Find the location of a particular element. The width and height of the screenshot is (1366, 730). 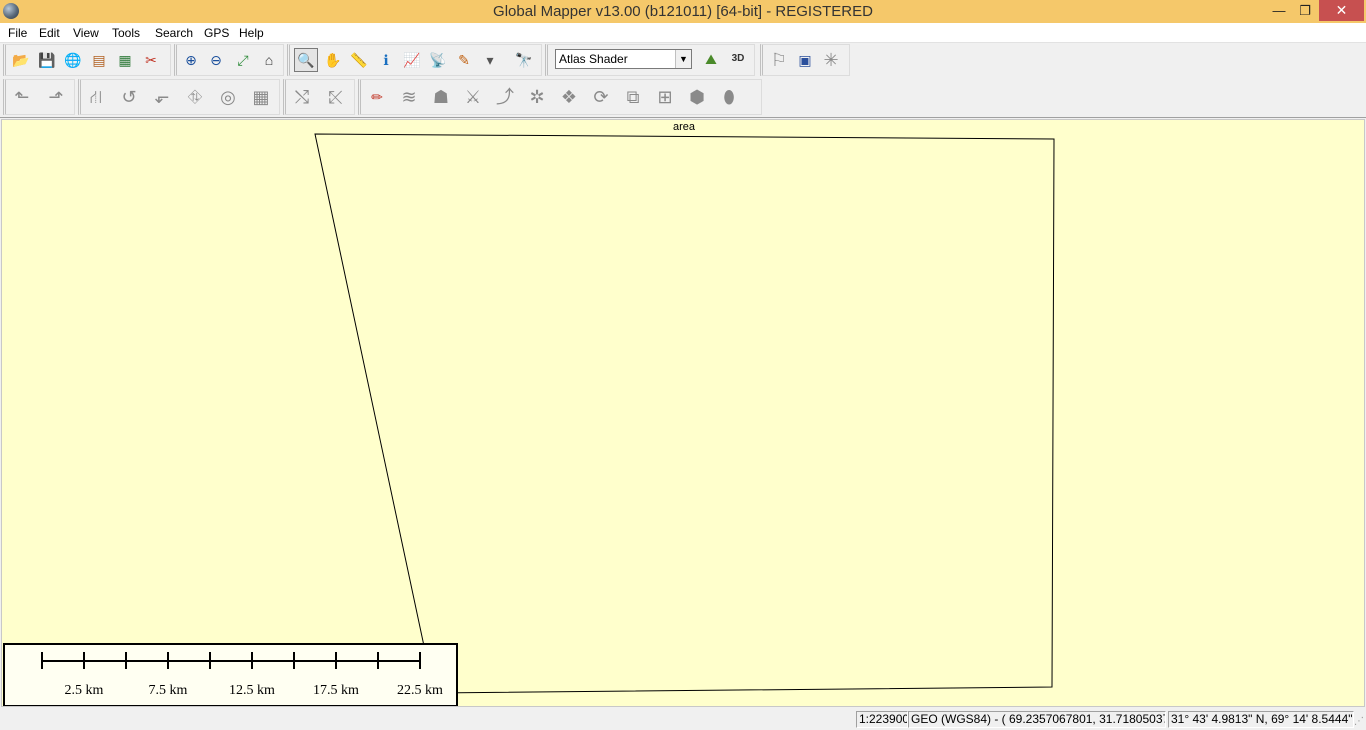

binoculars-icon: 🔭 is located at coordinates (524, 60).